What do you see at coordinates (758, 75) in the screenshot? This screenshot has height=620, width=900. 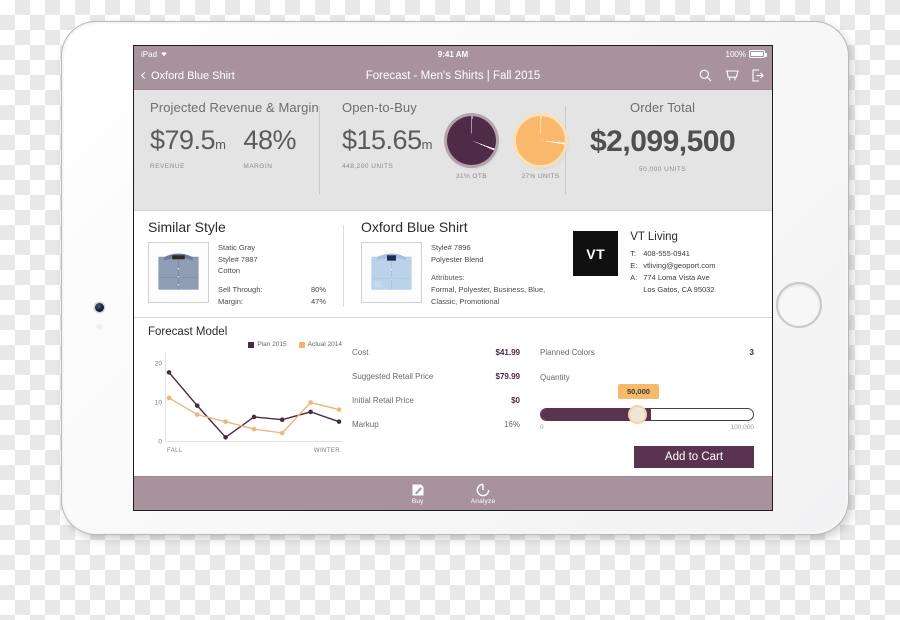 I see `logout-icon` at bounding box center [758, 75].